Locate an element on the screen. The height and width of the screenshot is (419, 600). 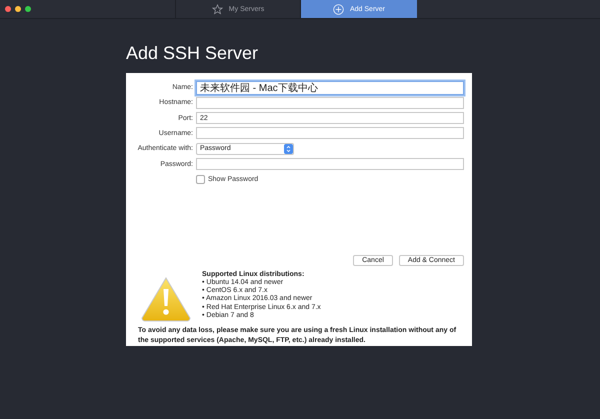
checkbox is located at coordinates (200, 179).